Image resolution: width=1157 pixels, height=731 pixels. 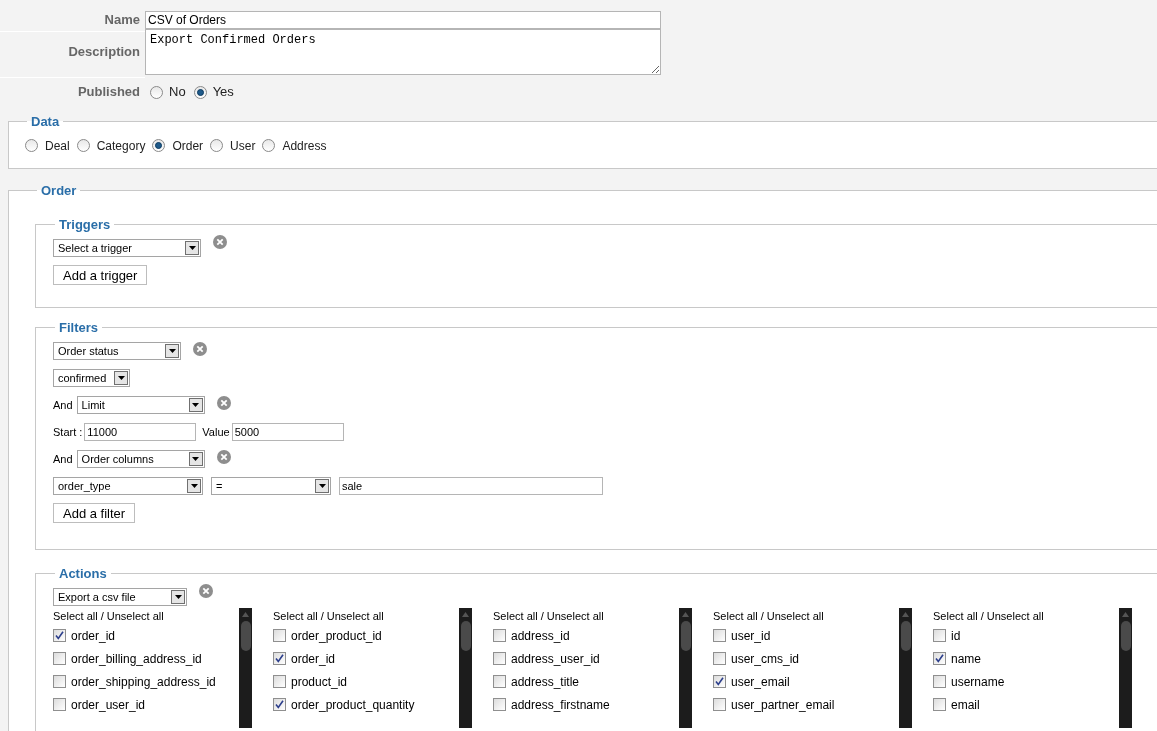 What do you see at coordinates (140, 405) in the screenshot?
I see `dropdown: Limit` at bounding box center [140, 405].